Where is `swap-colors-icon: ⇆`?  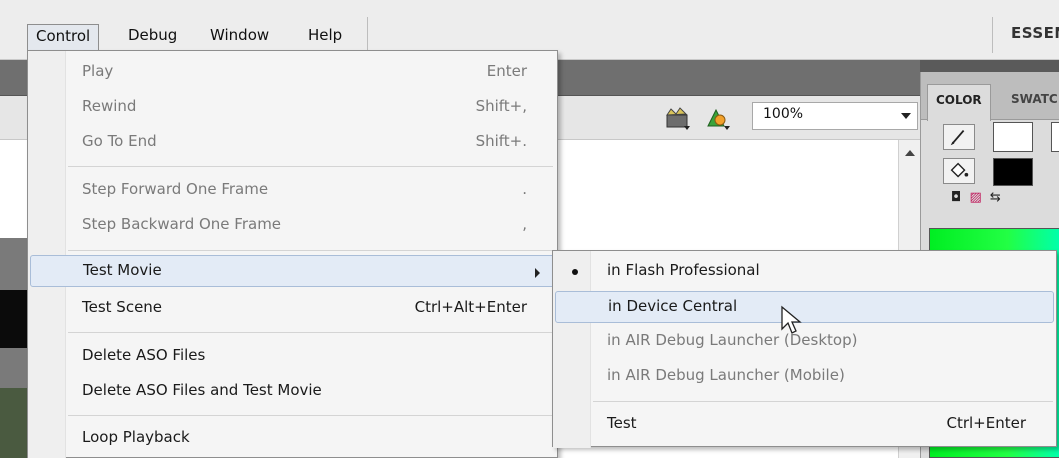
swap-colors-icon: ⇆ is located at coordinates (996, 197).